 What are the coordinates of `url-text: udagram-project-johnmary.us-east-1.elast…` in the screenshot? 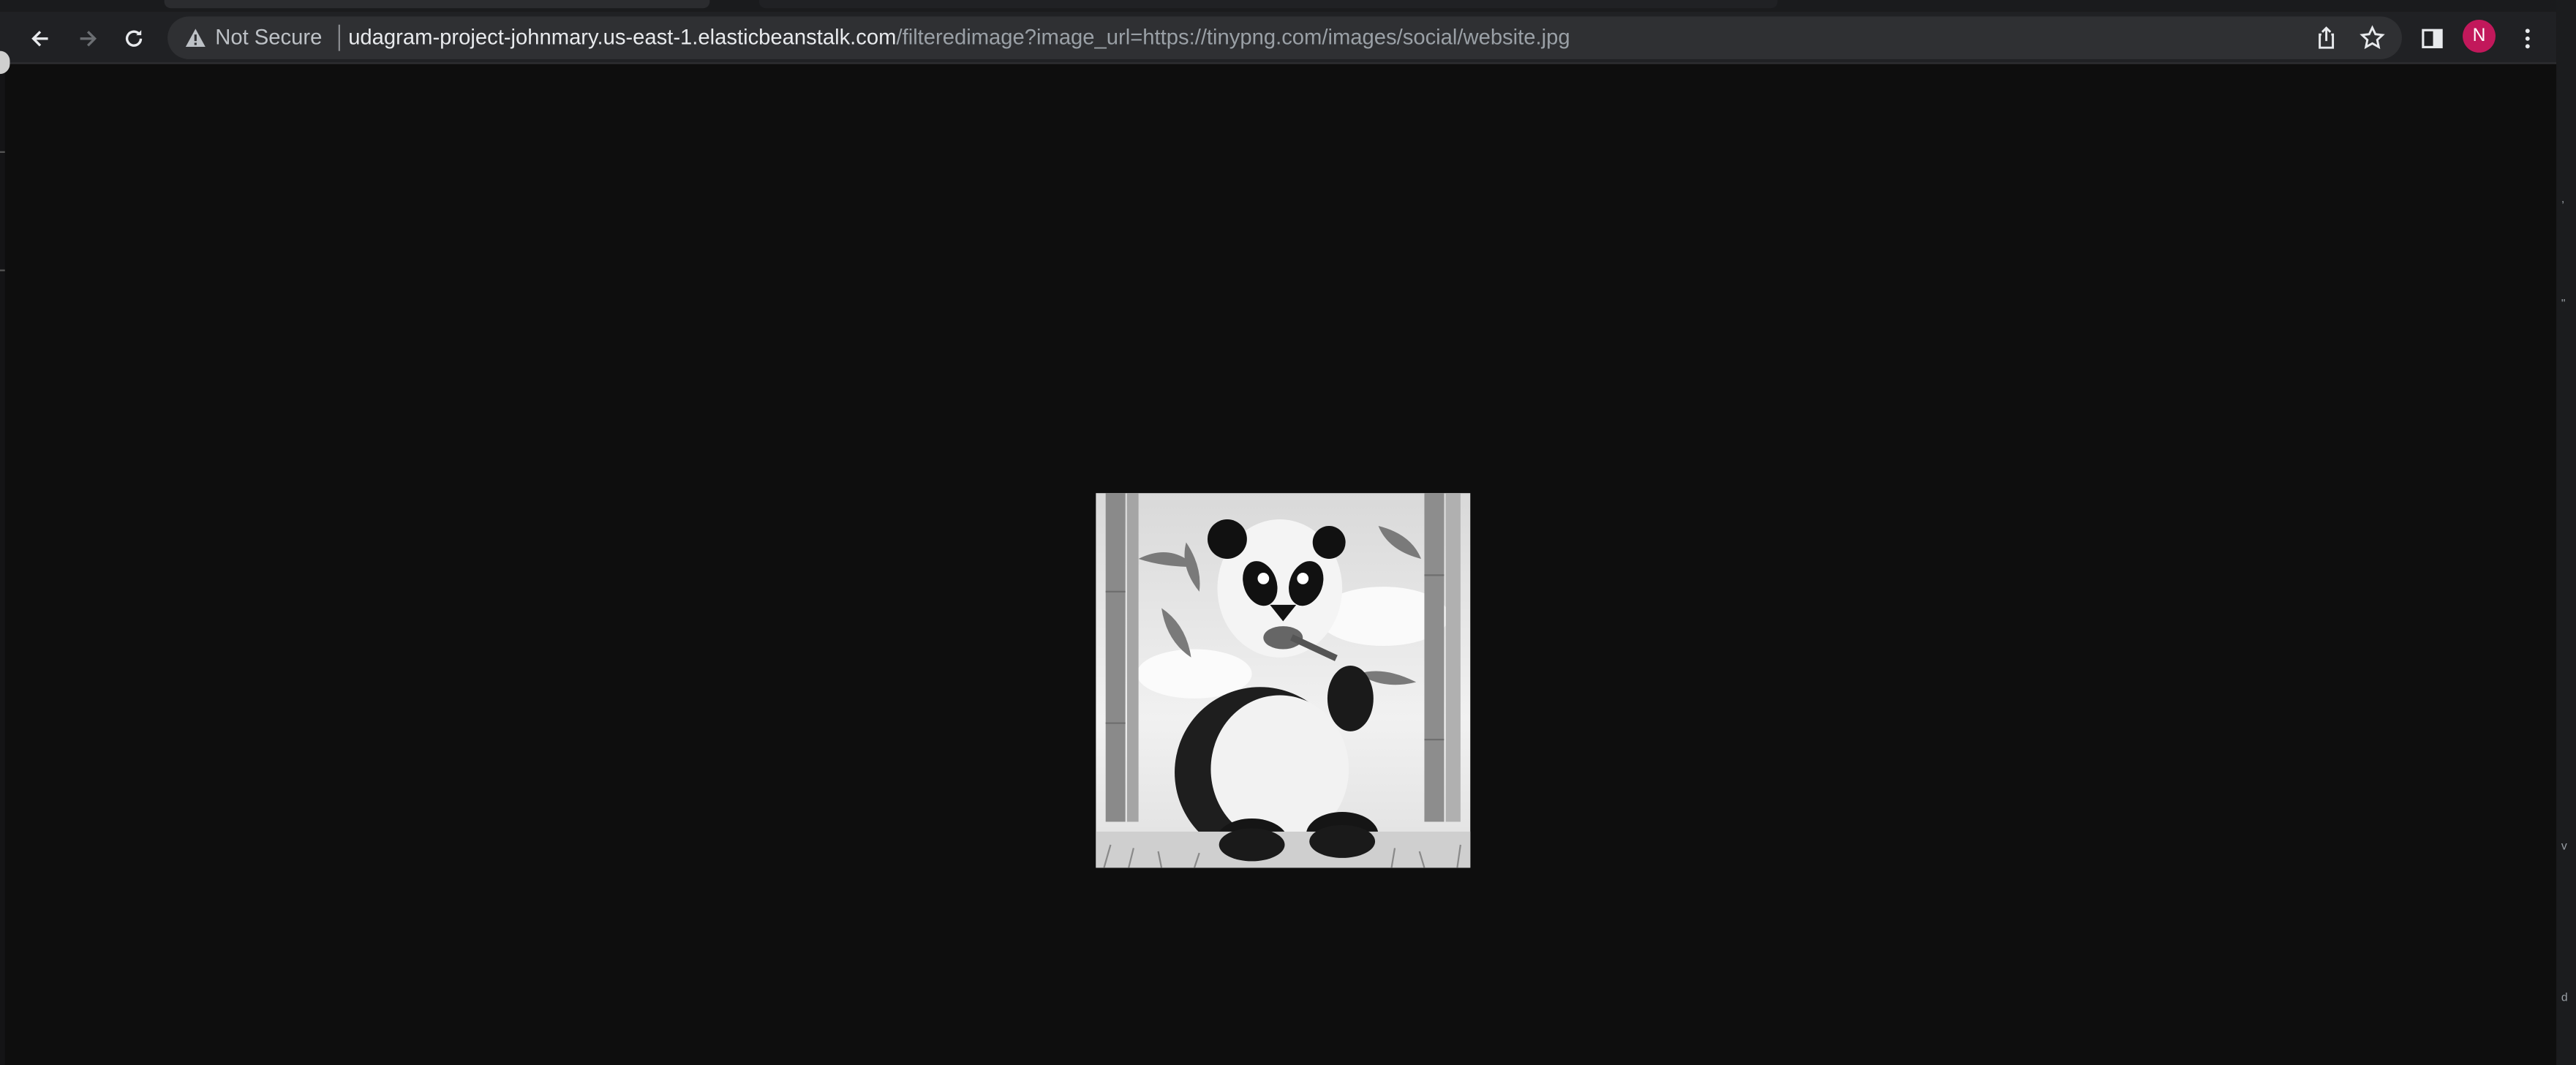 It's located at (959, 37).